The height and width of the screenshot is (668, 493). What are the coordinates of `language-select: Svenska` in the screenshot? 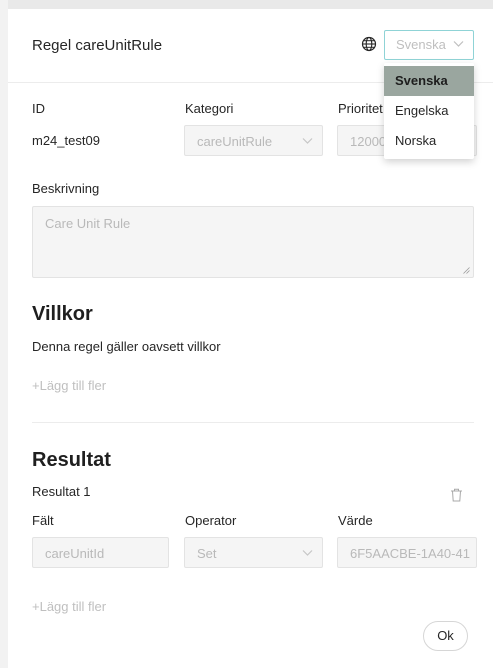 It's located at (429, 45).